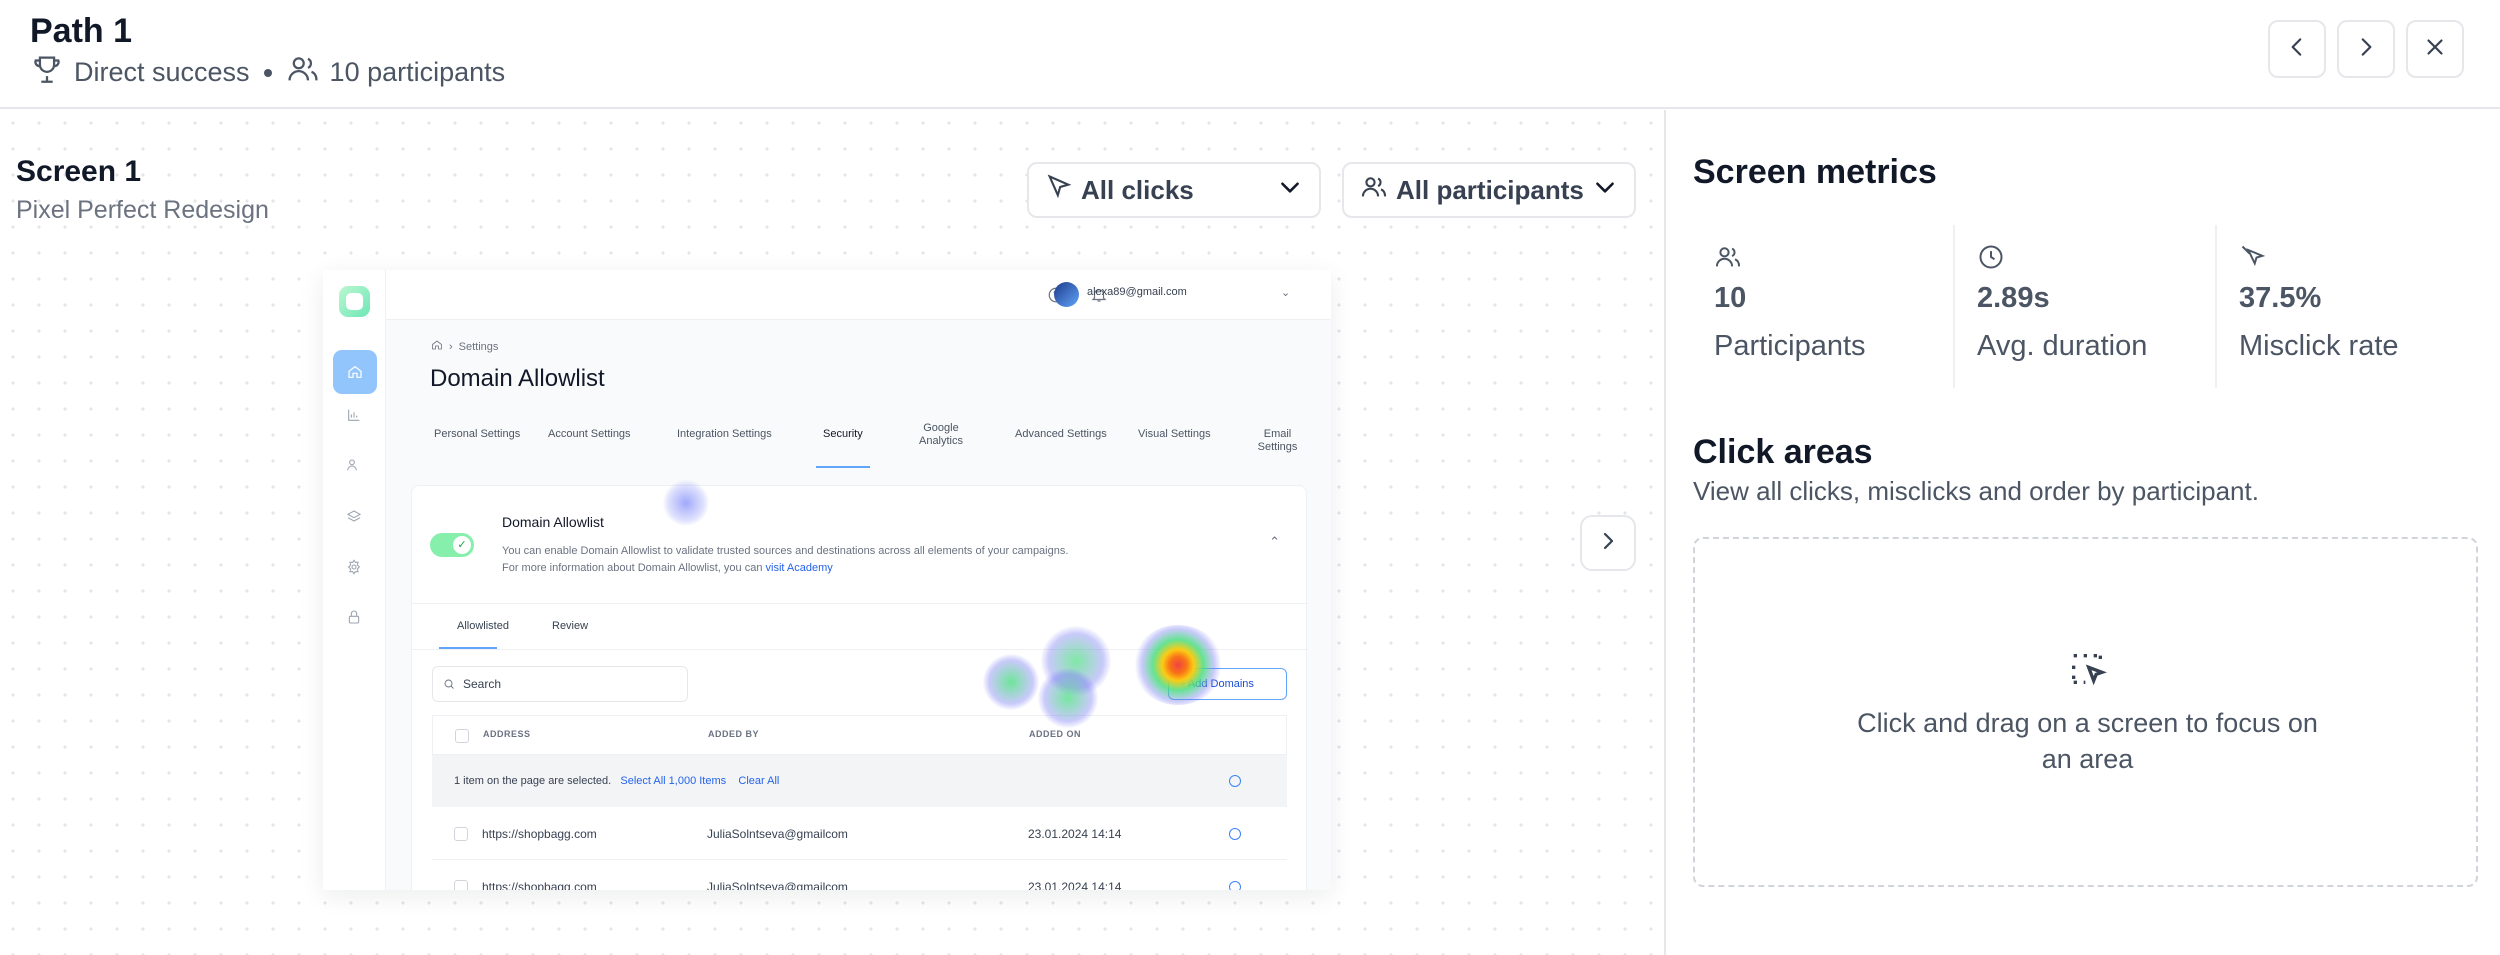 The image size is (2500, 955). Describe the element at coordinates (2280, 298) in the screenshot. I see `misclick-value: 37.5%` at that location.